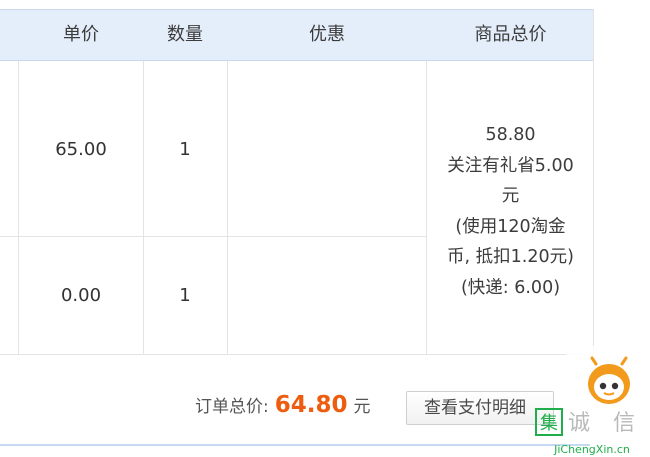 The image size is (650, 457). What do you see at coordinates (510, 257) in the screenshot?
I see `subtotal-coin-deduction: 币, 抵扣1.20元)` at bounding box center [510, 257].